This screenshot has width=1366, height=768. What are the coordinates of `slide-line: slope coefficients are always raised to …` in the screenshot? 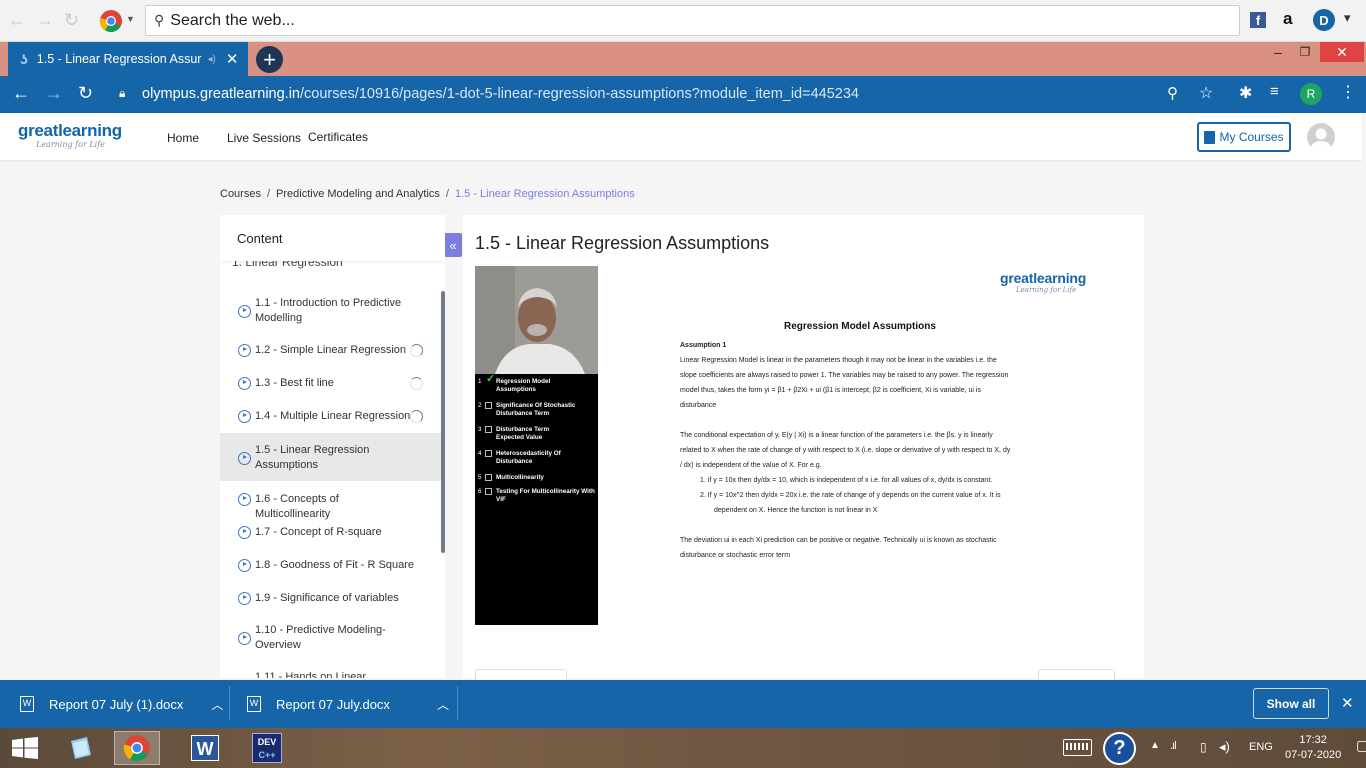 It's located at (844, 375).